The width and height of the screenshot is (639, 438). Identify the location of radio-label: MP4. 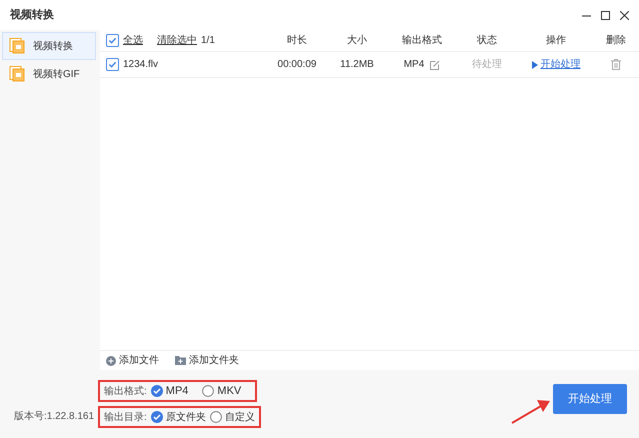
(177, 391).